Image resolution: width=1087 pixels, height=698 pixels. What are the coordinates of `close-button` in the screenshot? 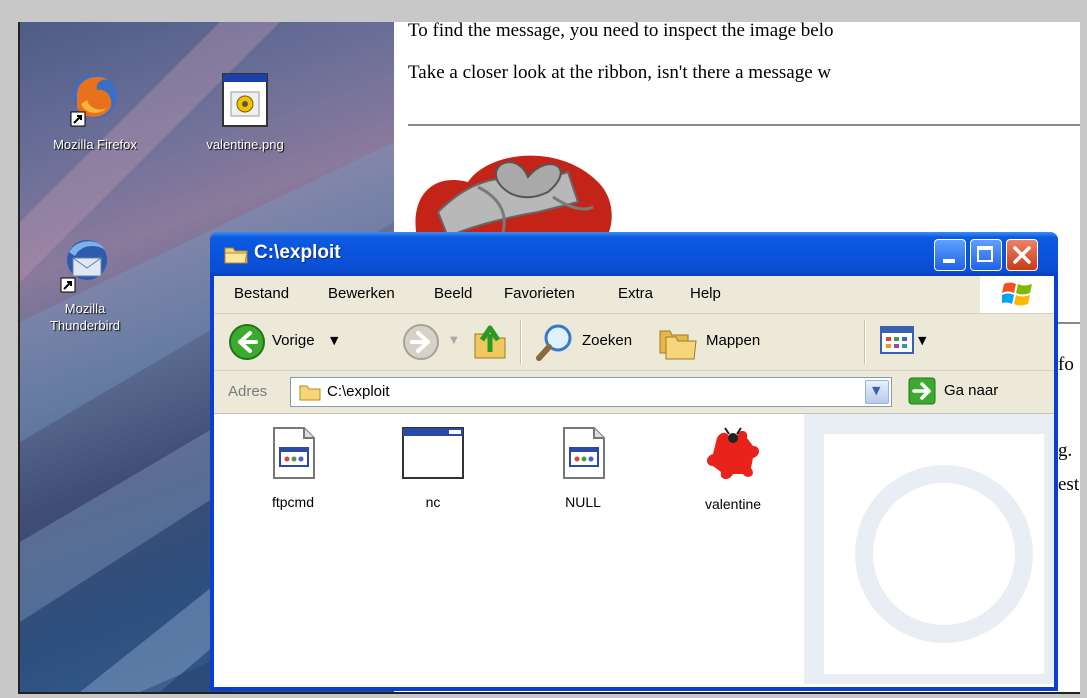 It's located at (1022, 255).